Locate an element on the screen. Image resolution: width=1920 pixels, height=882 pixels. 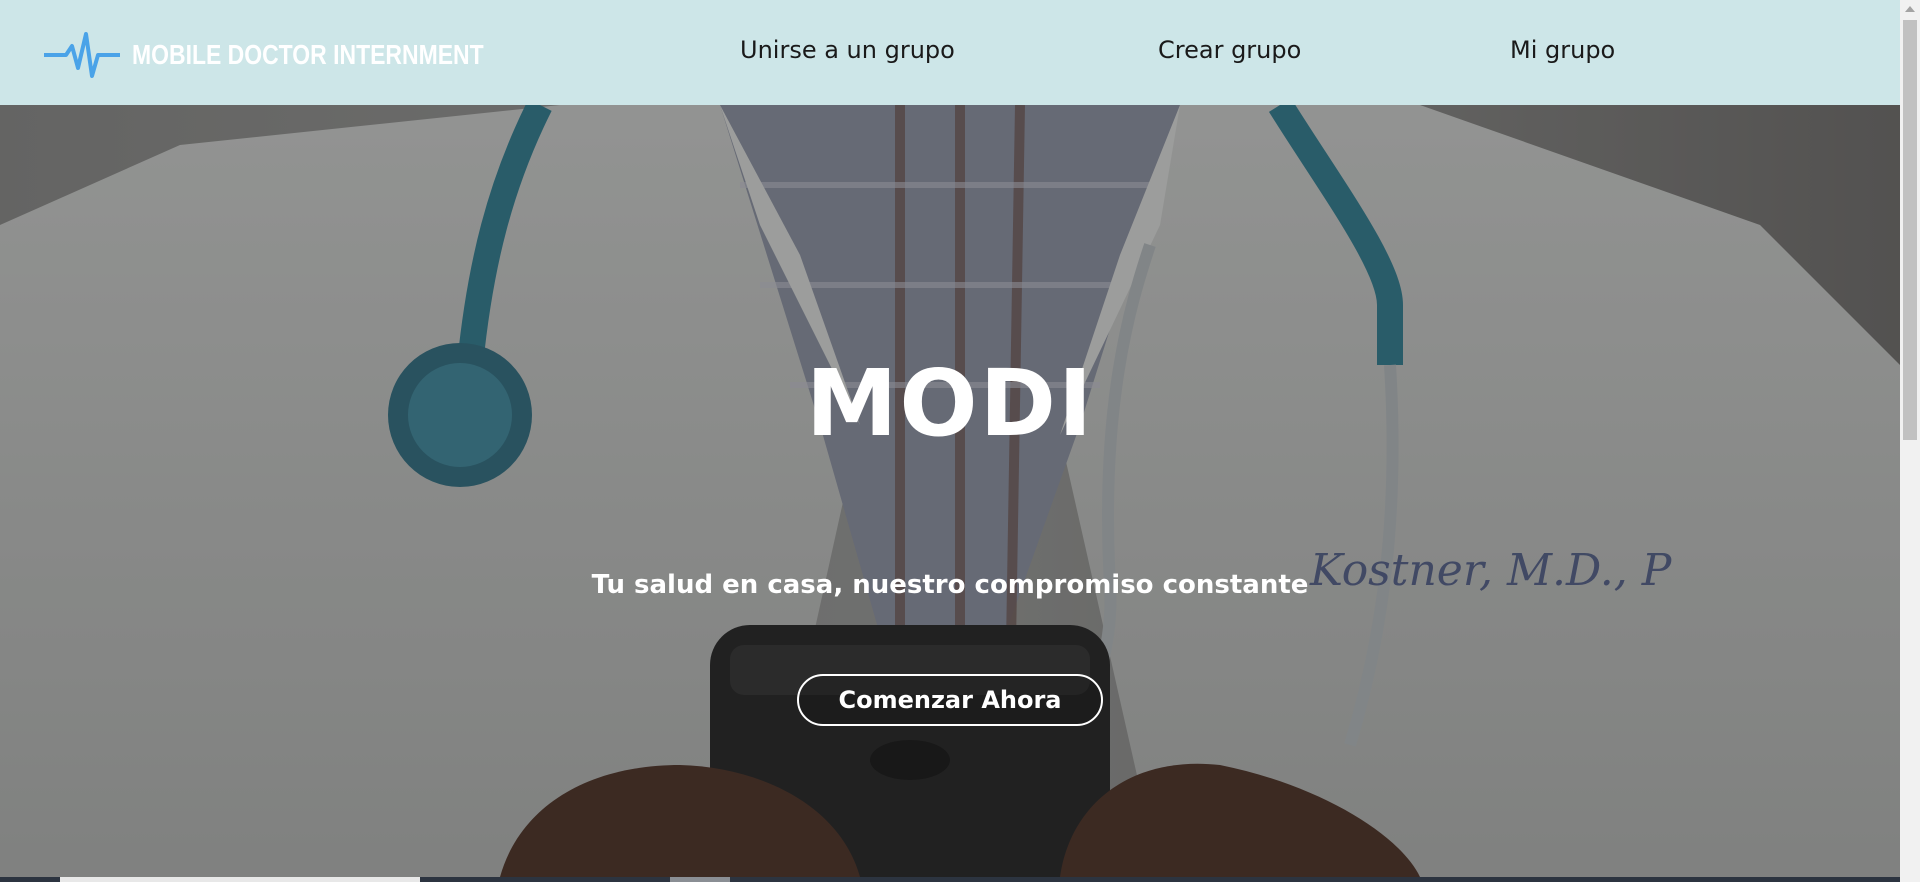
scroll-up-arrow-icon is located at coordinates (1910, 9).